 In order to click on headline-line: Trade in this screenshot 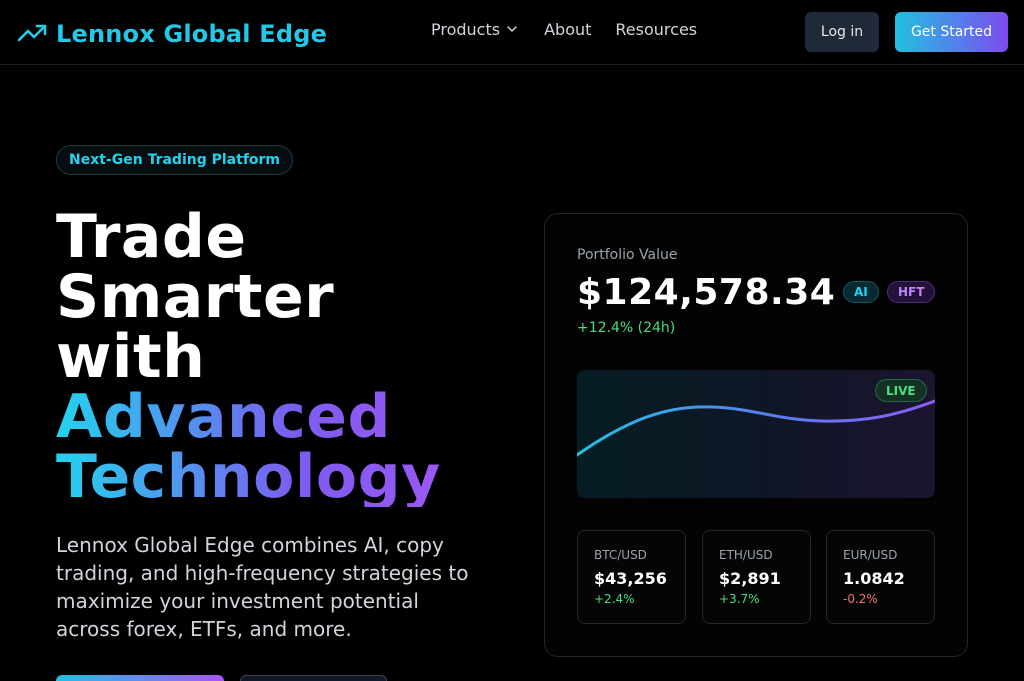, I will do `click(151, 237)`.